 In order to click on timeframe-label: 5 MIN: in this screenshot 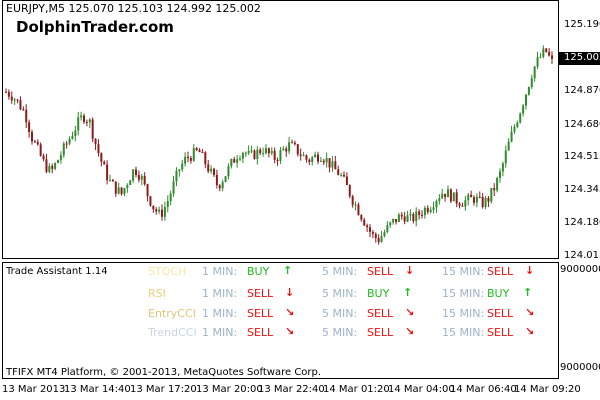, I will do `click(340, 271)`.